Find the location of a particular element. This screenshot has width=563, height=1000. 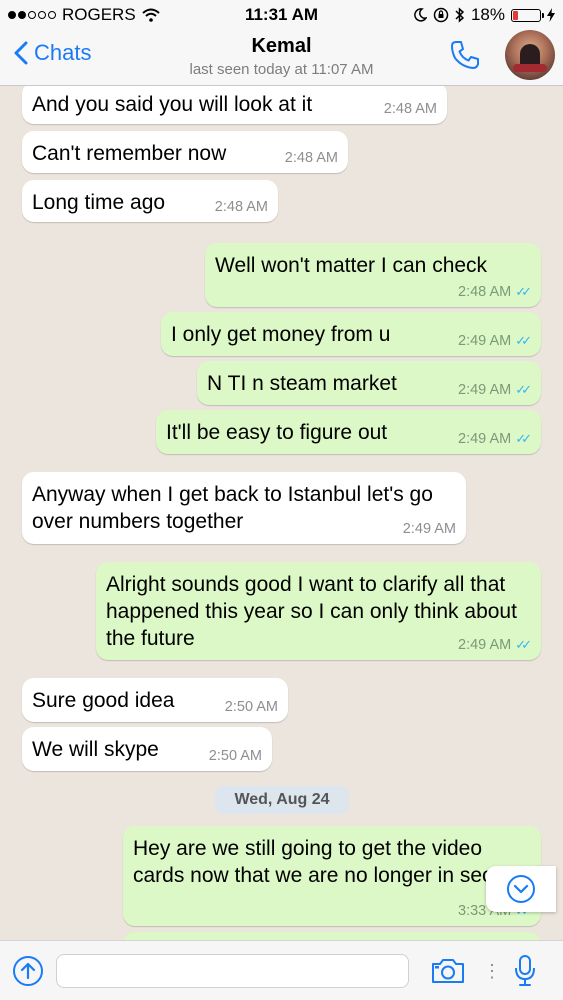

battery-icon is located at coordinates (527, 15).